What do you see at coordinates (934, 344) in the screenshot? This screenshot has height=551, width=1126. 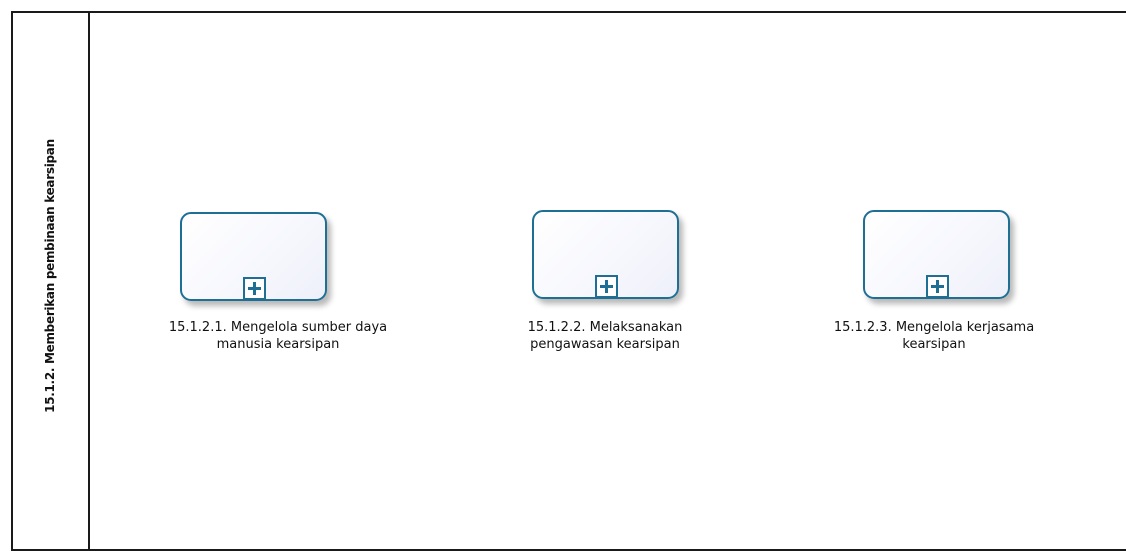 I see `task-label-3-line-2: kearsipan` at bounding box center [934, 344].